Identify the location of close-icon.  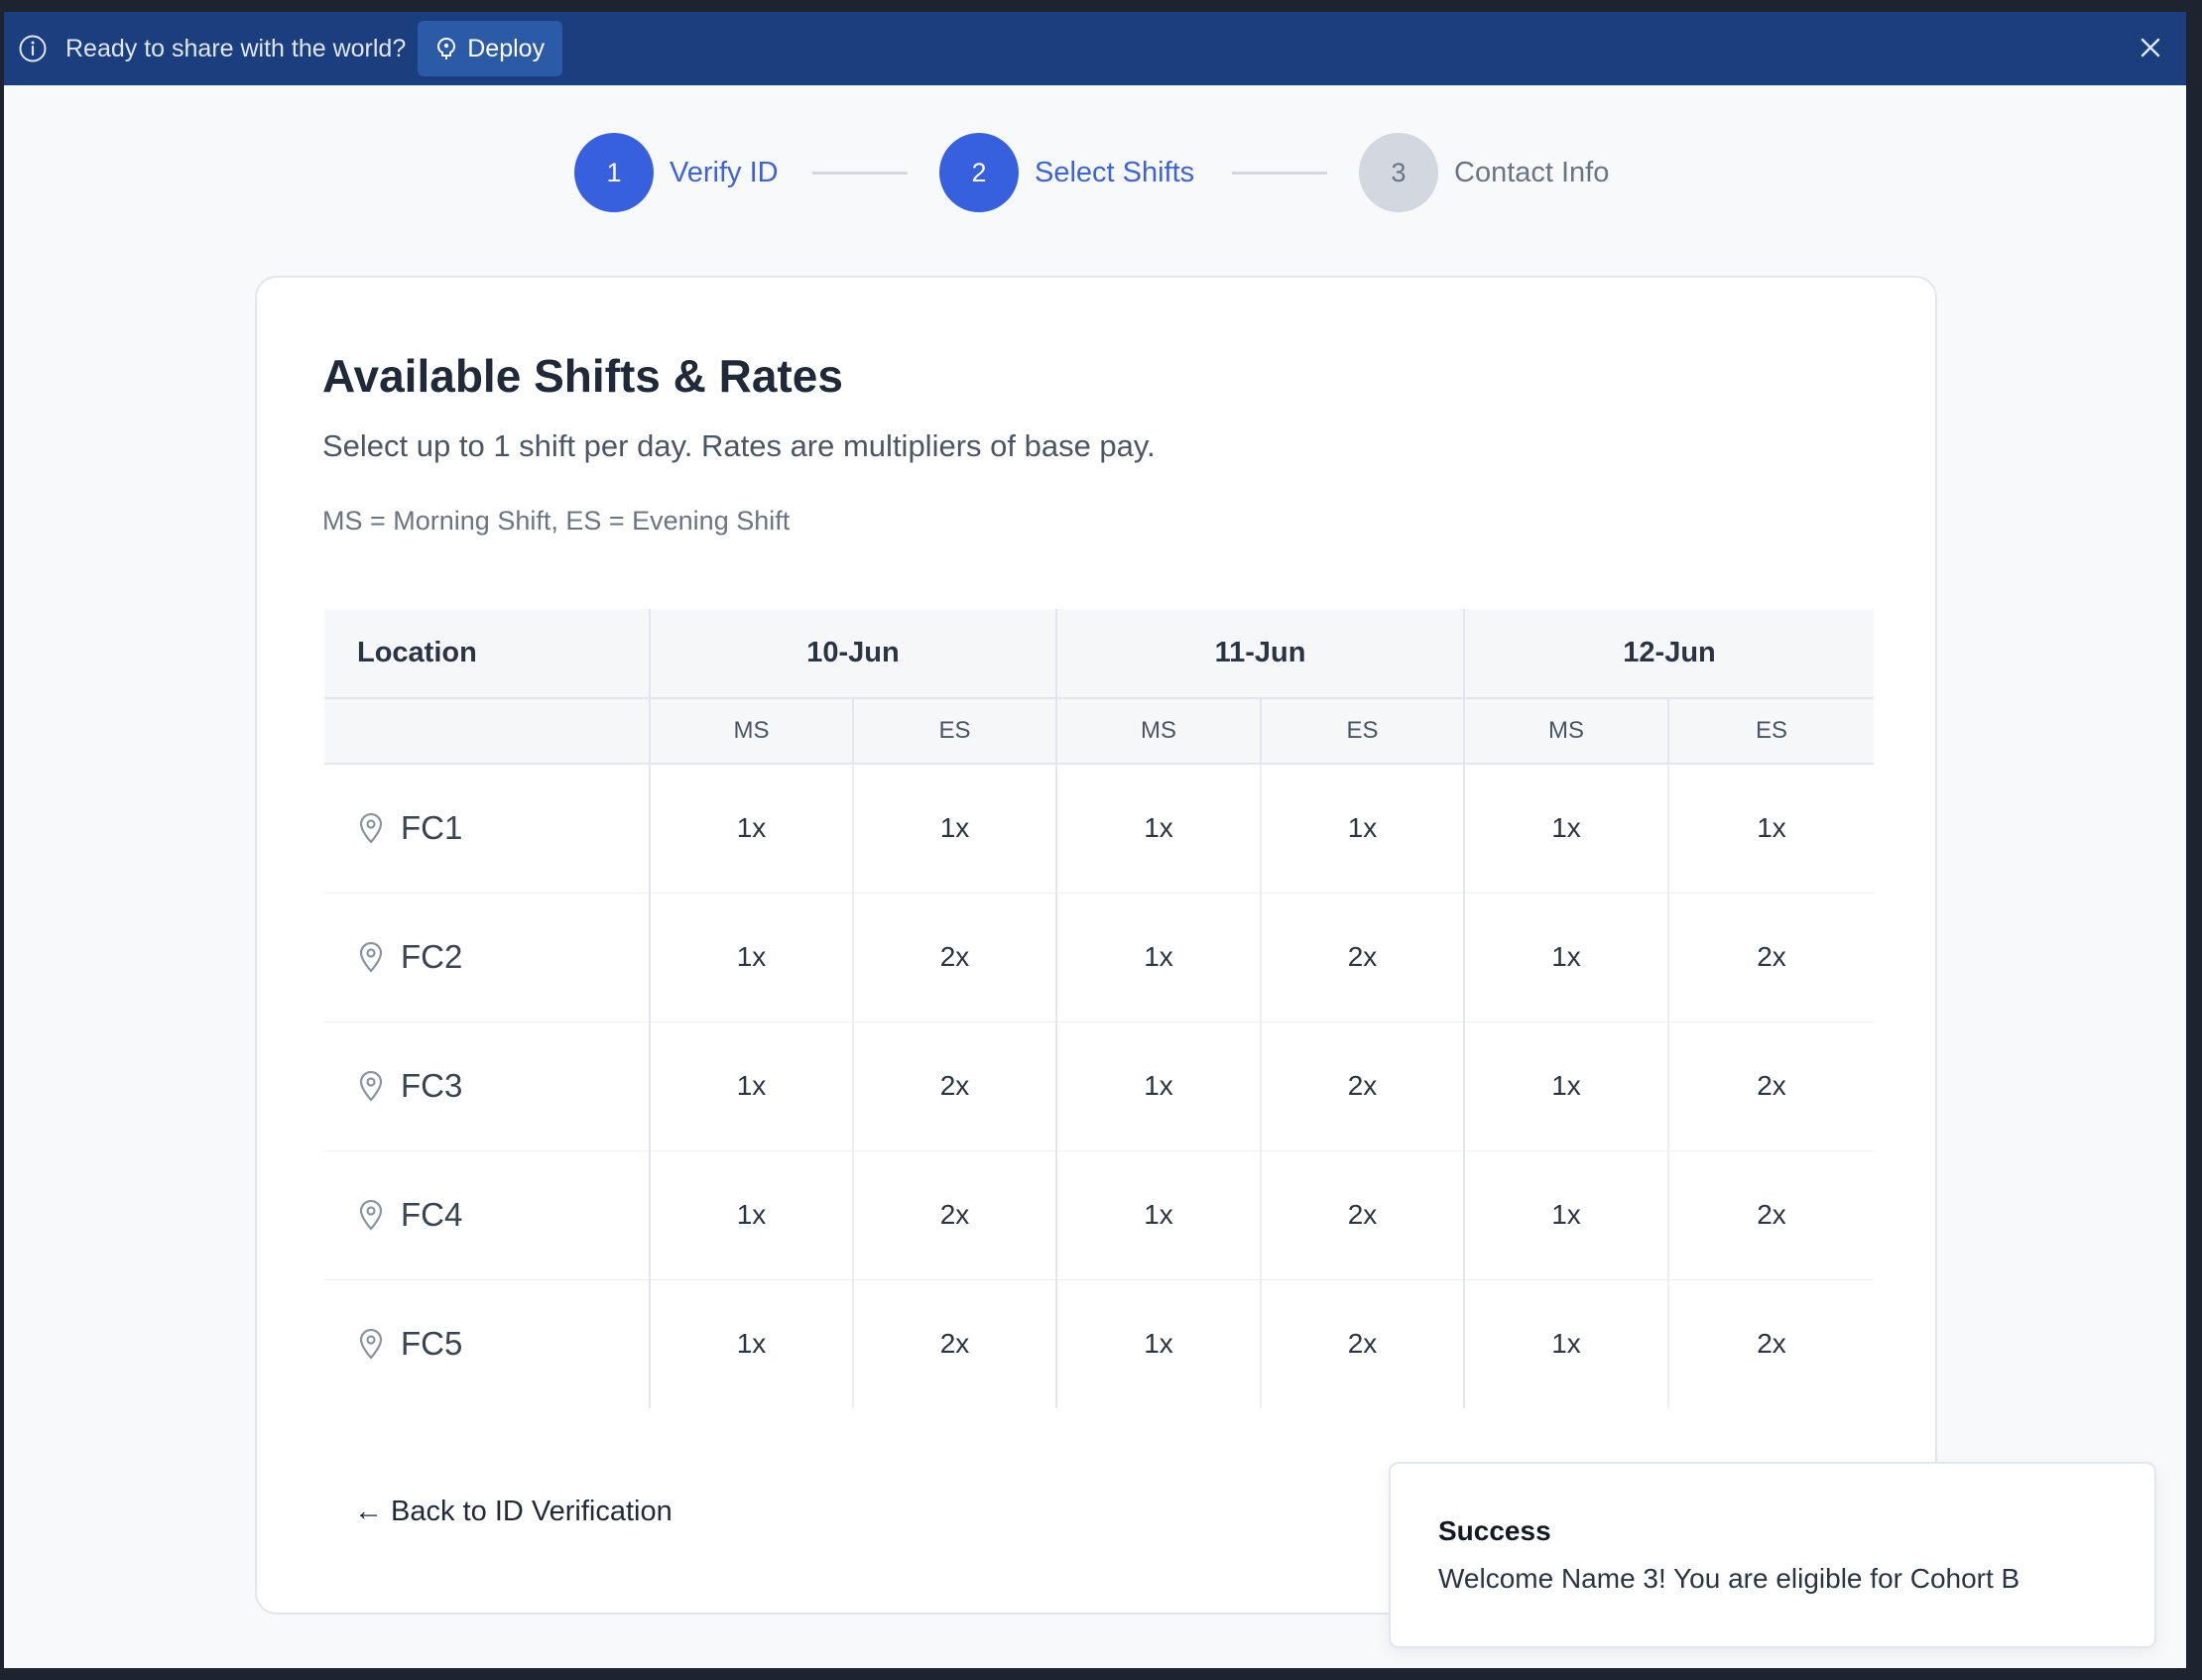
(2150, 47).